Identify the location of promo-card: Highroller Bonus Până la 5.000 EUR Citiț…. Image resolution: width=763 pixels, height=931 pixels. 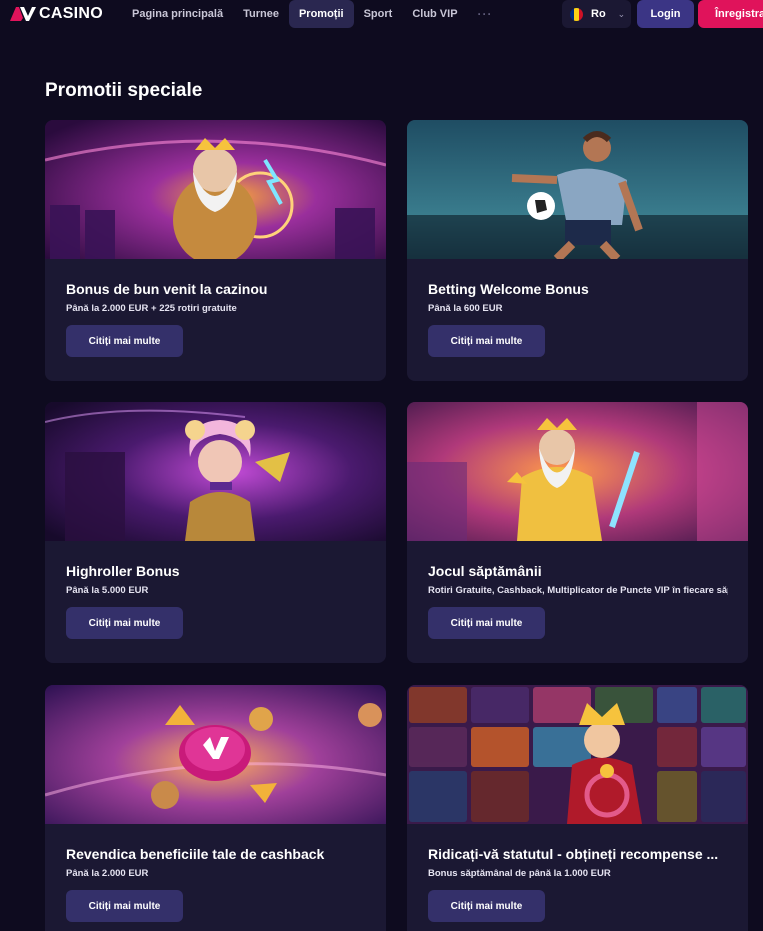
(215, 532).